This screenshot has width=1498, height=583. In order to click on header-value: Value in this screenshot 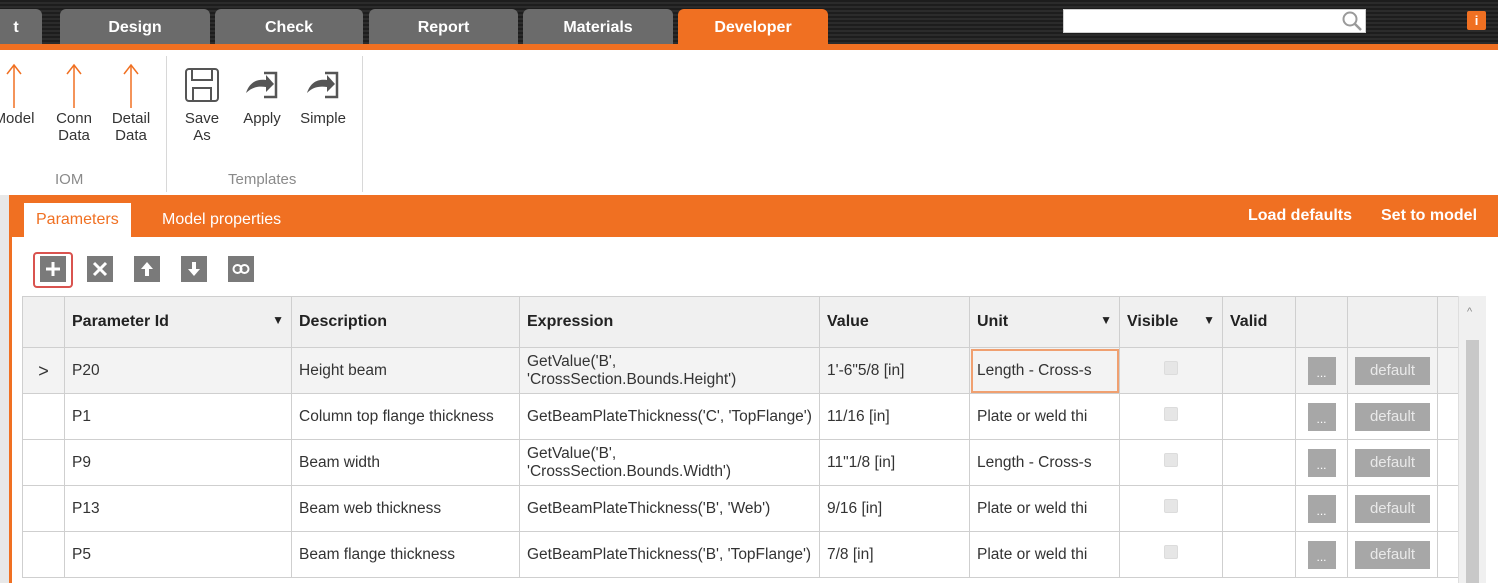, I will do `click(894, 322)`.